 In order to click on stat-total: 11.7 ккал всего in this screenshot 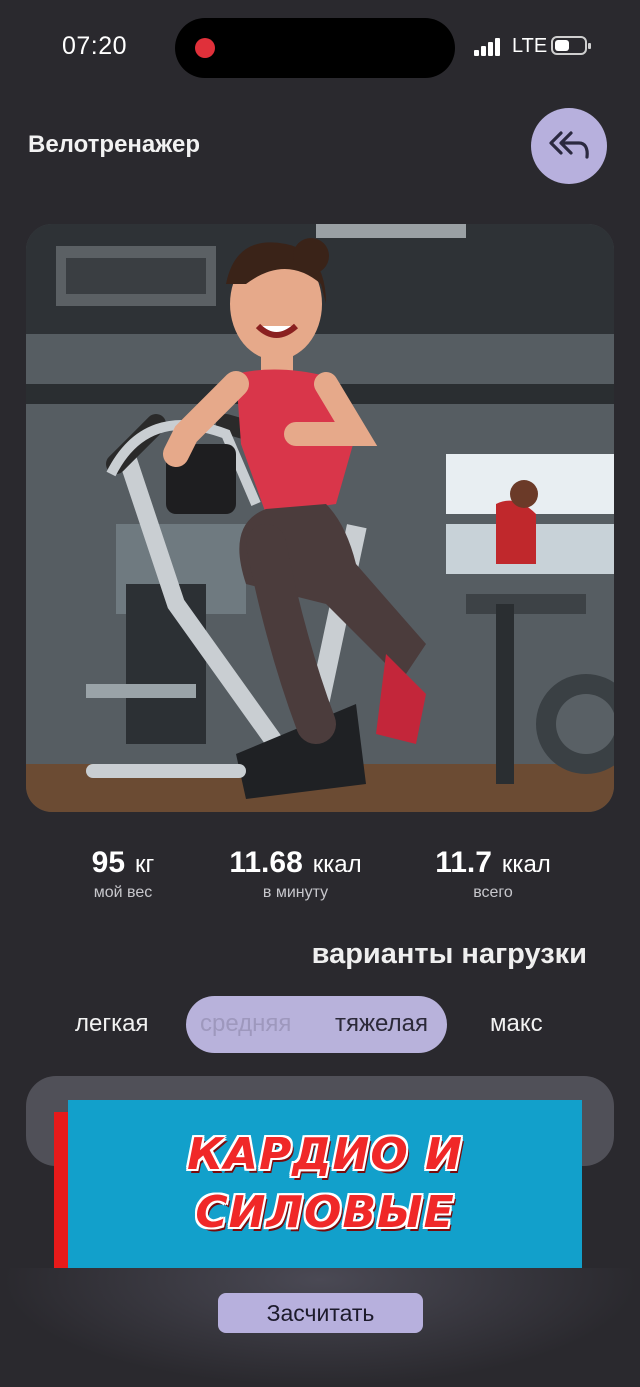, I will do `click(493, 874)`.